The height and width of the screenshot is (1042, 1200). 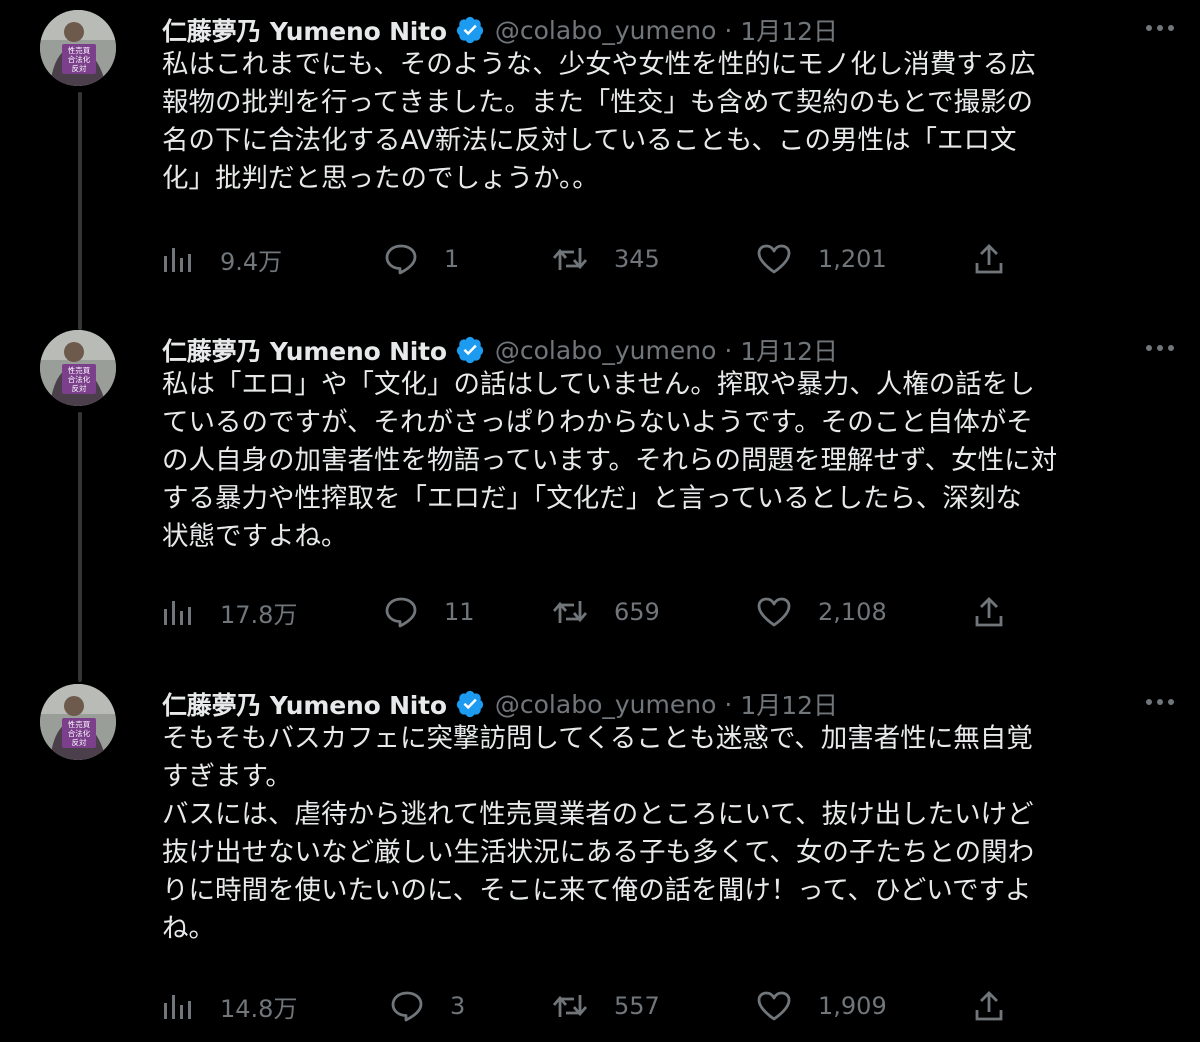 What do you see at coordinates (852, 259) in the screenshot?
I see `like-count: 1,201` at bounding box center [852, 259].